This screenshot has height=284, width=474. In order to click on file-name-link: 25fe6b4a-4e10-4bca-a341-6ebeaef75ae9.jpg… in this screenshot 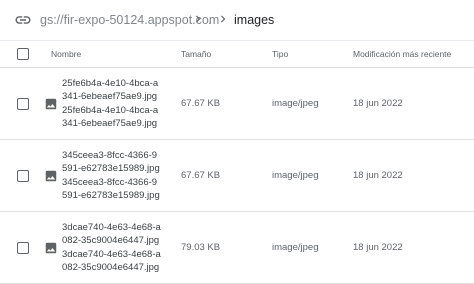, I will do `click(112, 104)`.